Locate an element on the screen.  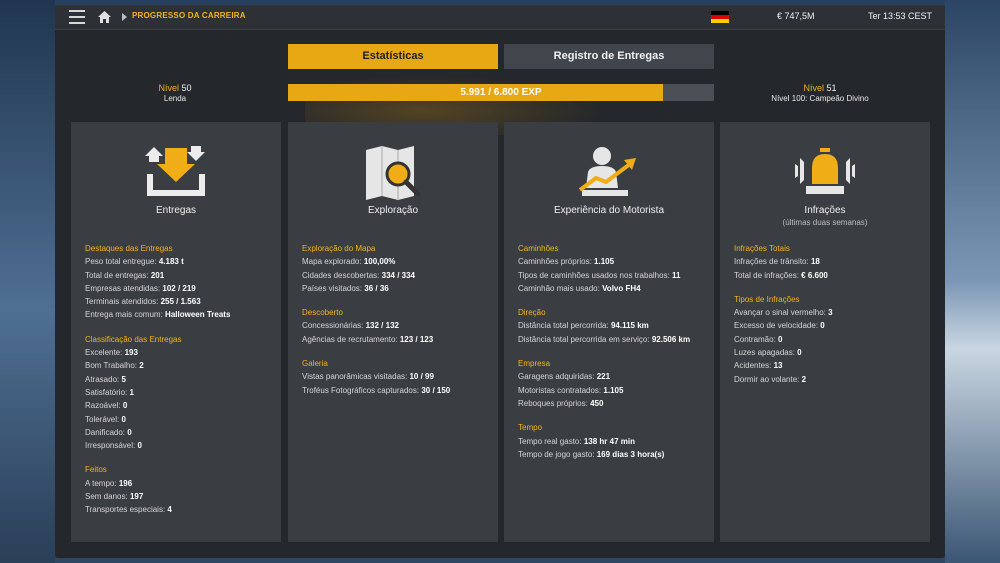
next-level: Nível 51 Nível 100: Campeão Divino is located at coordinates (820, 93).